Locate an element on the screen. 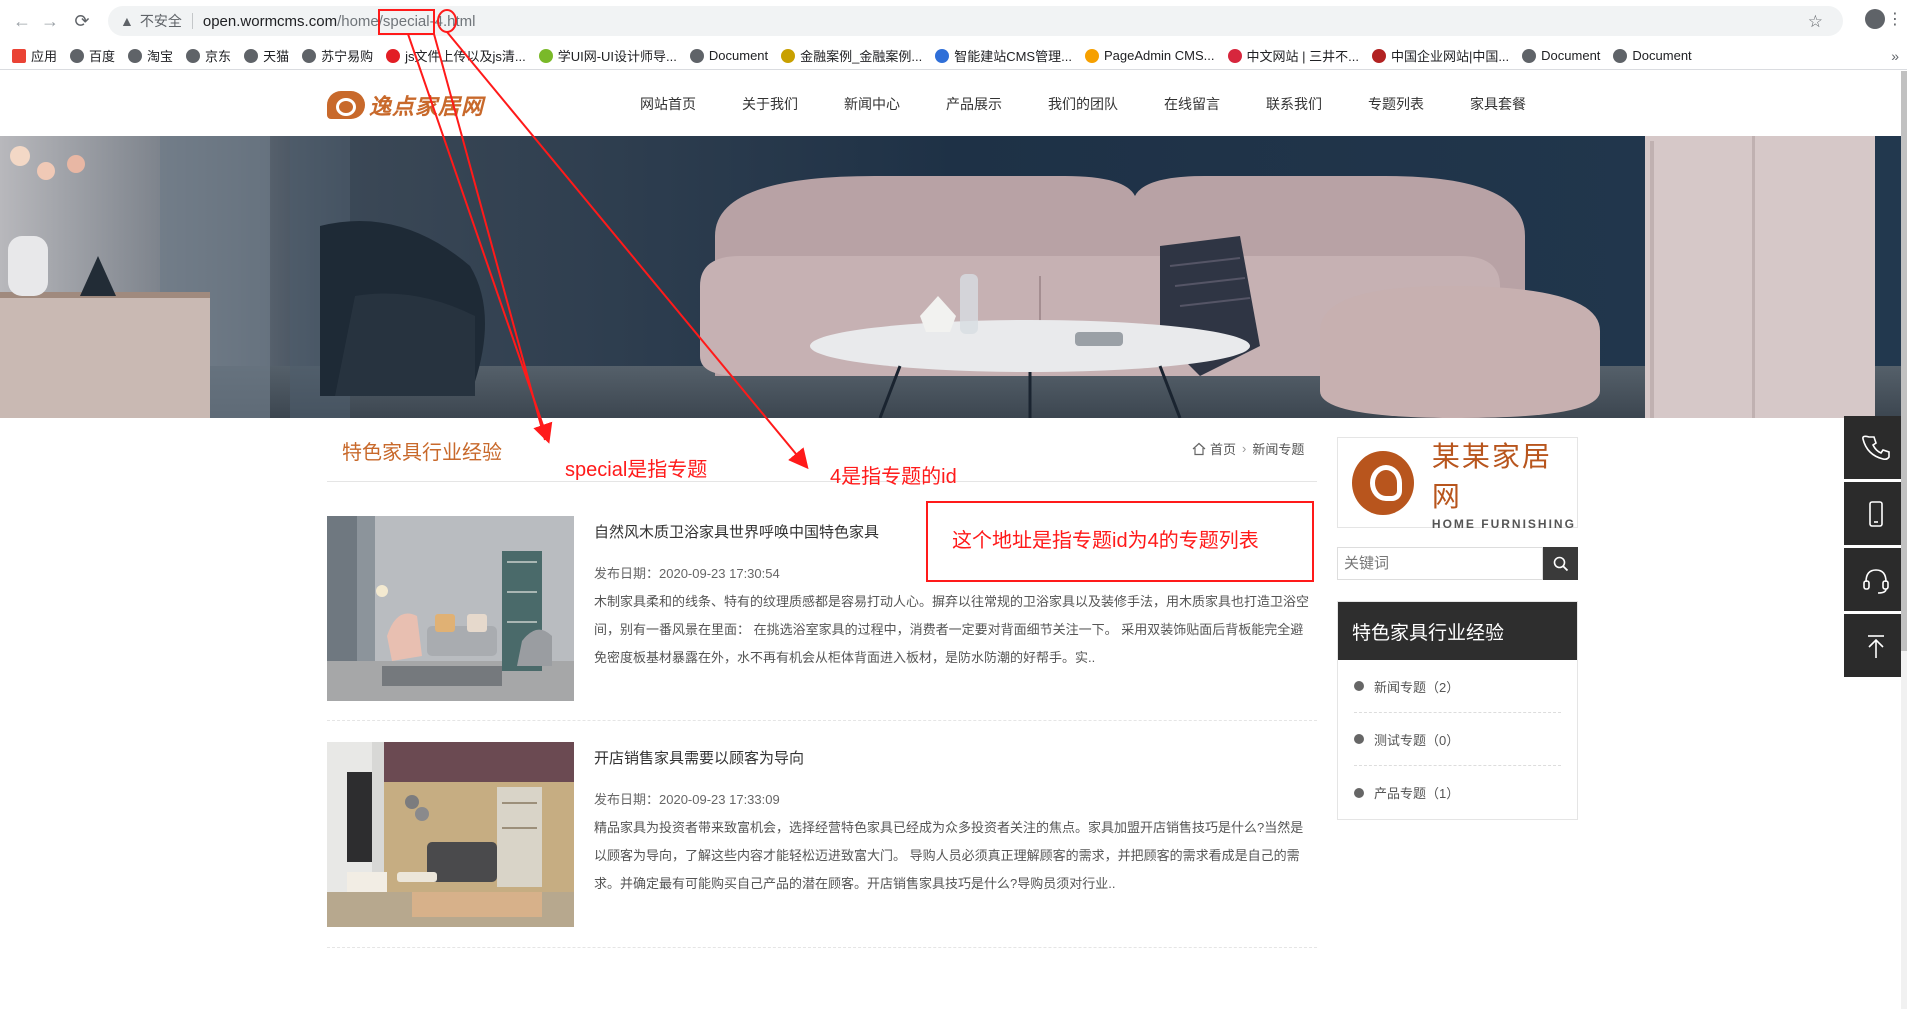 This screenshot has width=1907, height=1009. sidebar-category-item: 新闻专题（2） is located at coordinates (1457, 686).